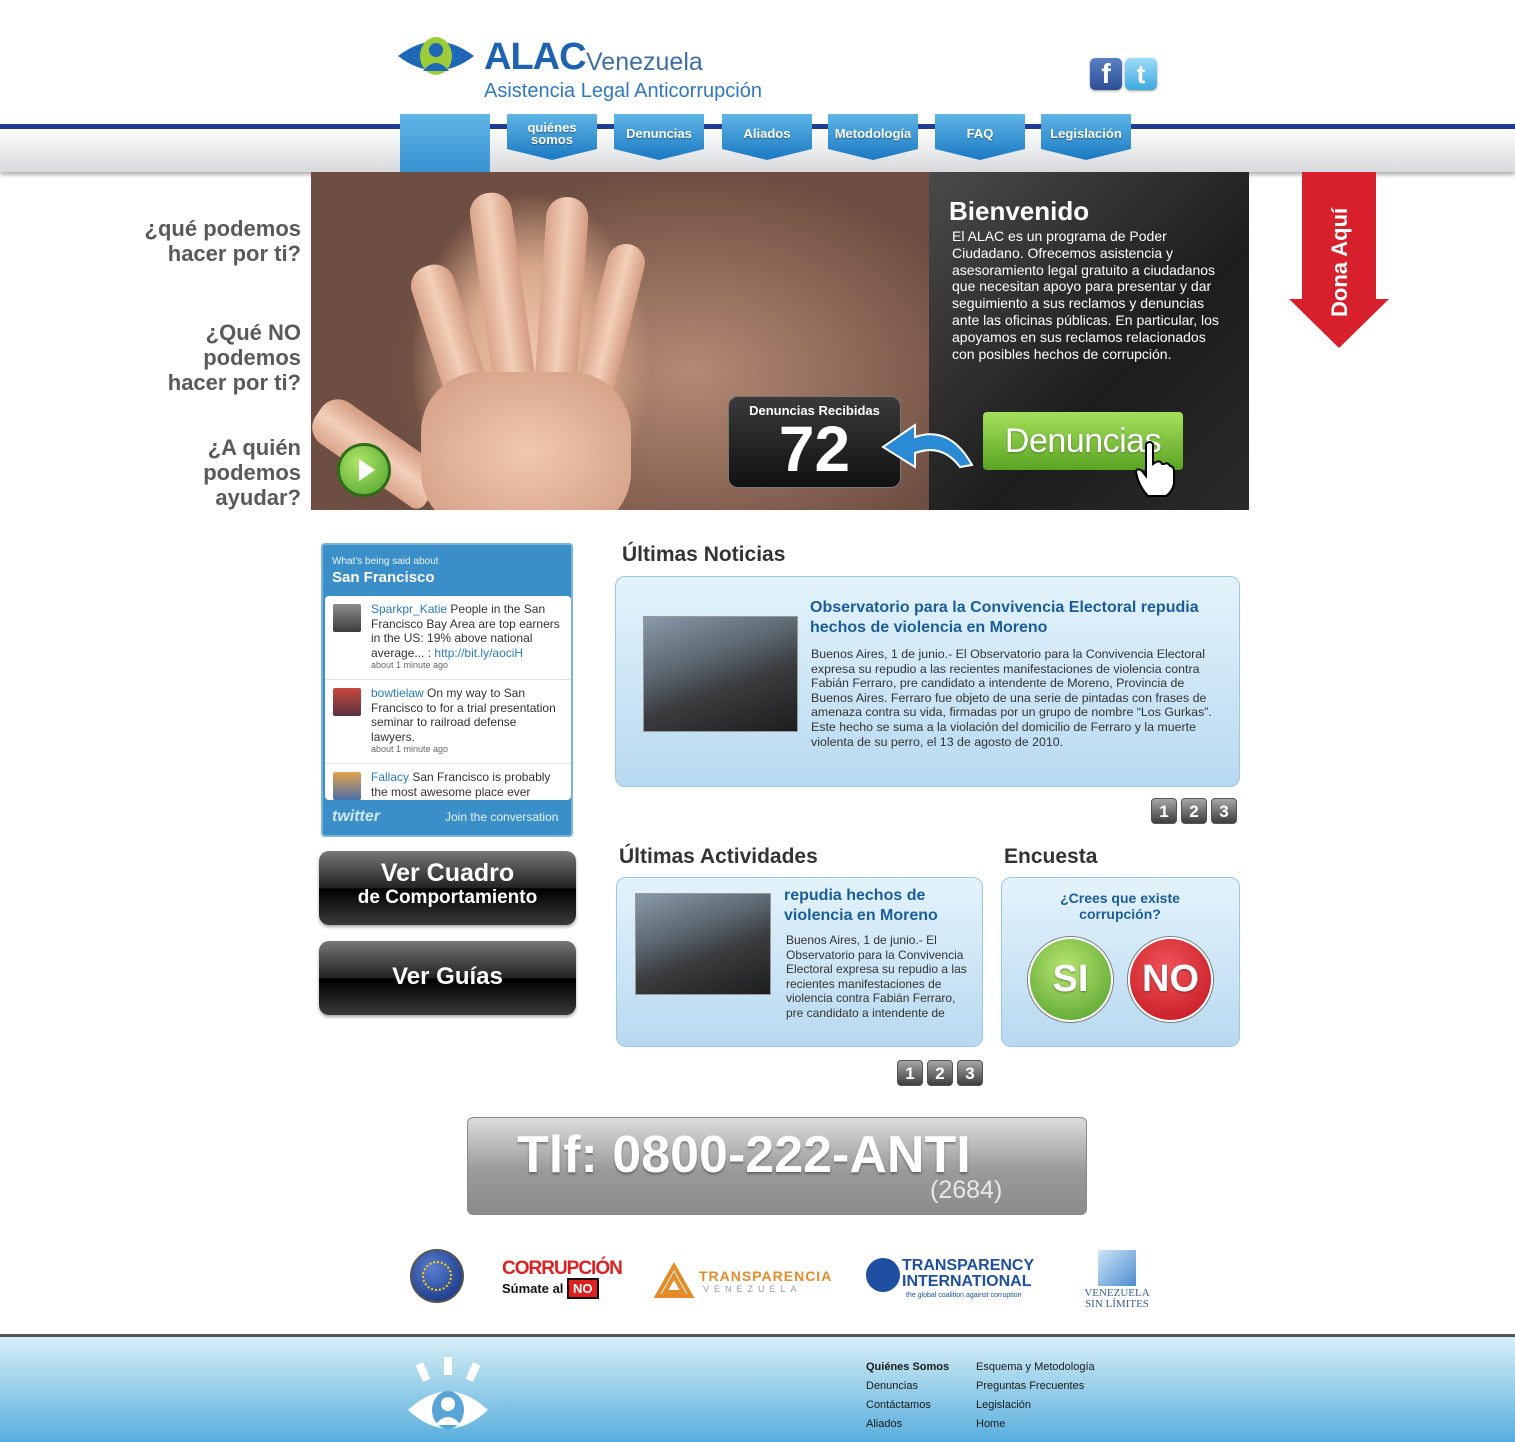 Image resolution: width=1515 pixels, height=1442 pixels. Describe the element at coordinates (898, 1405) in the screenshot. I see `footer-link-contactamos: Contáctamos` at that location.